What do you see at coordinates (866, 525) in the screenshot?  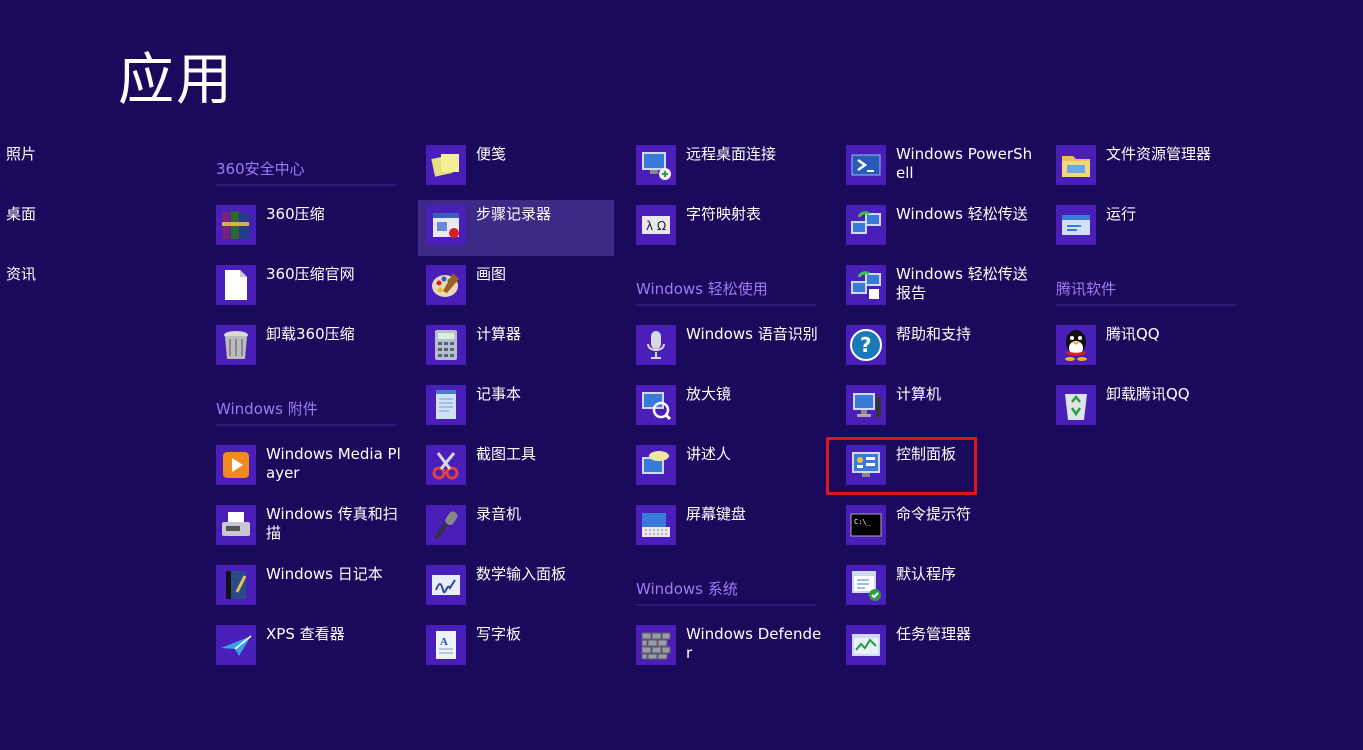 I see `command-prompt-icon: C:\_` at bounding box center [866, 525].